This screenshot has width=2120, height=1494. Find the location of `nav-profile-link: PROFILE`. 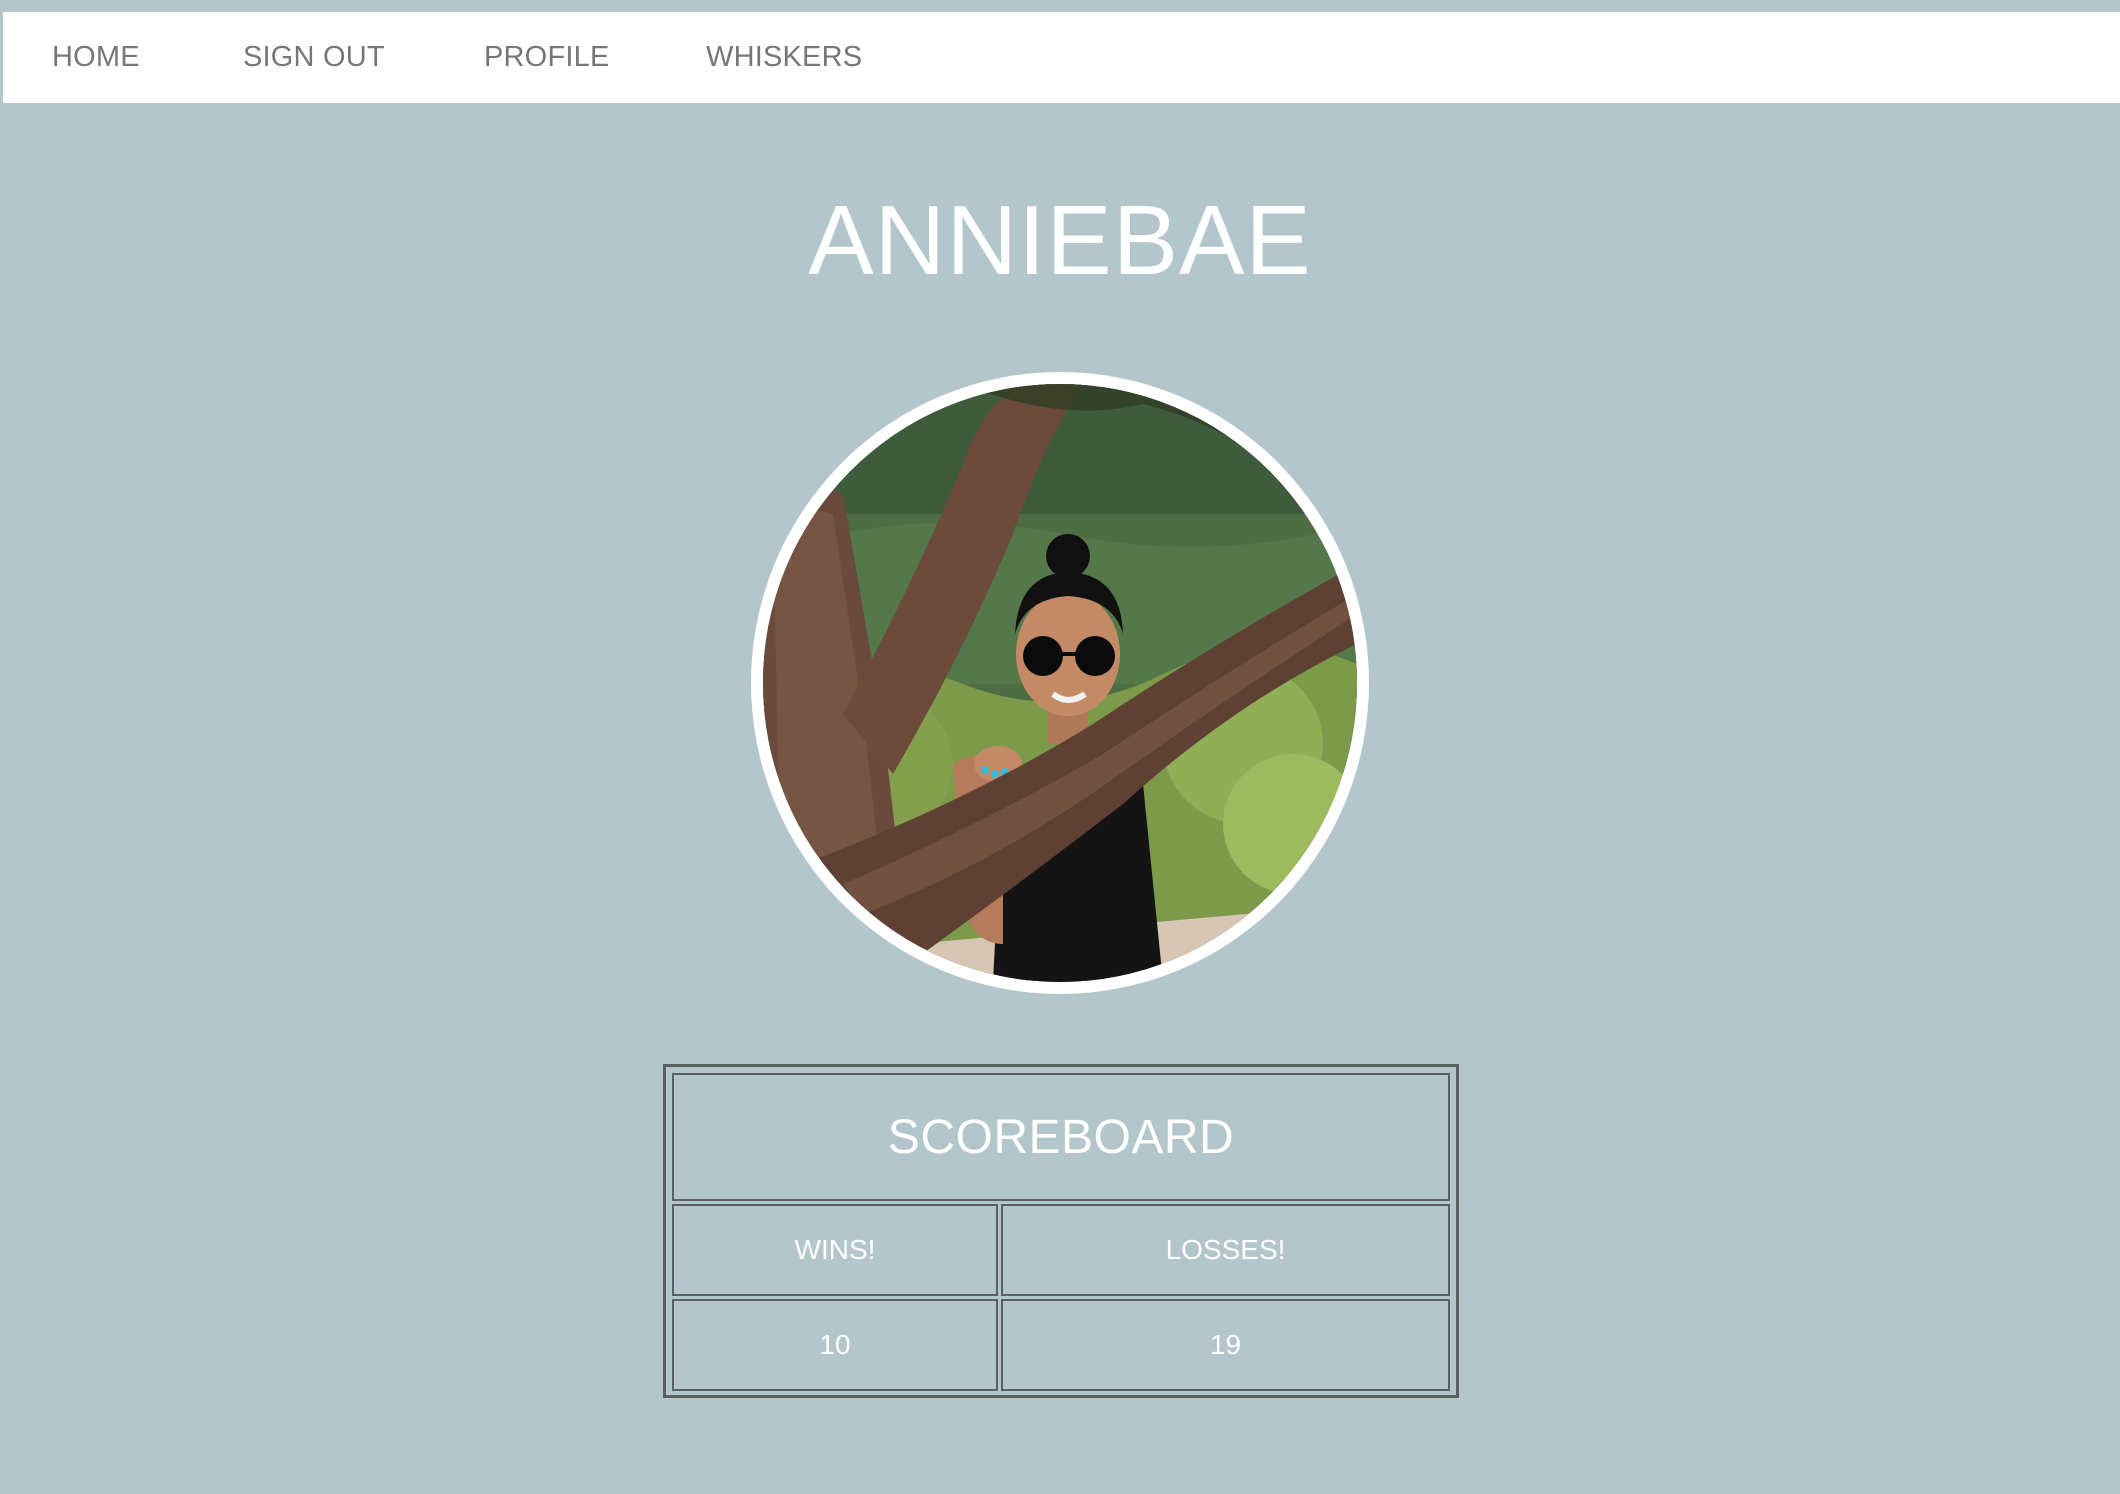

nav-profile-link: PROFILE is located at coordinates (547, 57).